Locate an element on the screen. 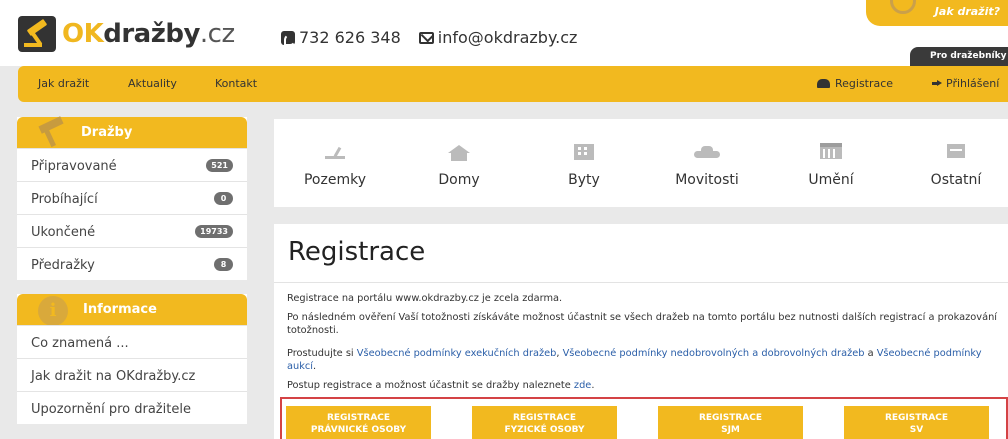  museum-icon is located at coordinates (831, 151).